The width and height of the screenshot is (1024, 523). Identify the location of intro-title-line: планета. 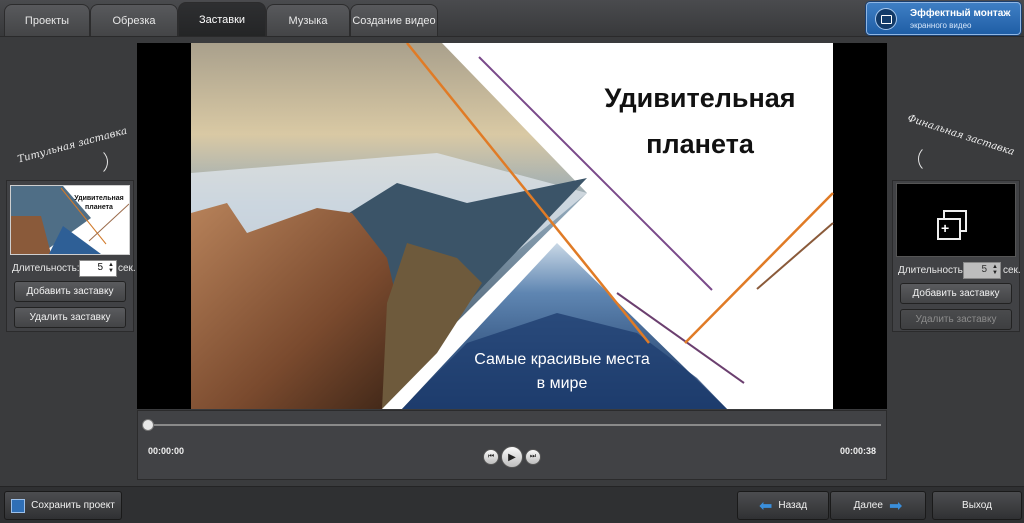
(700, 144).